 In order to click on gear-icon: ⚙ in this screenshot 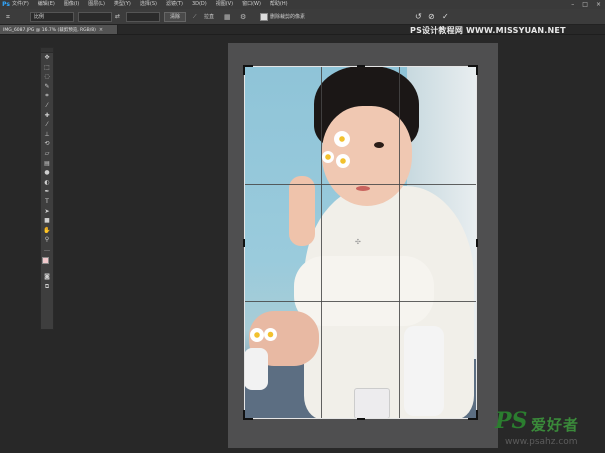, I will do `click(245, 17)`.